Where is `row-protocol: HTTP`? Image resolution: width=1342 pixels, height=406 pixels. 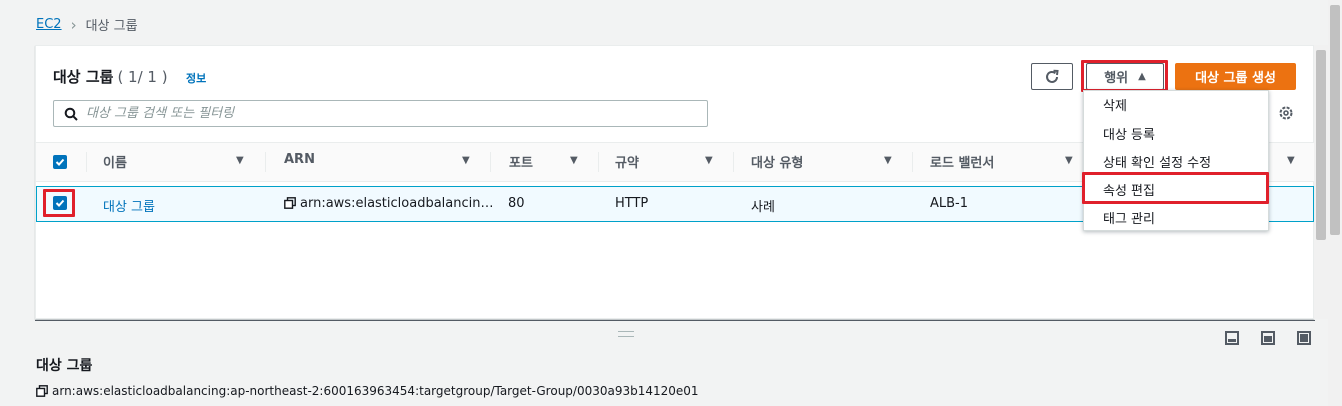
row-protocol: HTTP is located at coordinates (632, 203).